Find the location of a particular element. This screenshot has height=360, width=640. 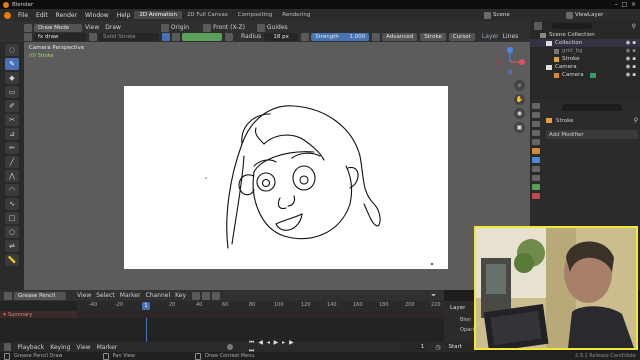

axis-gizmo-icon is located at coordinates (510, 61).